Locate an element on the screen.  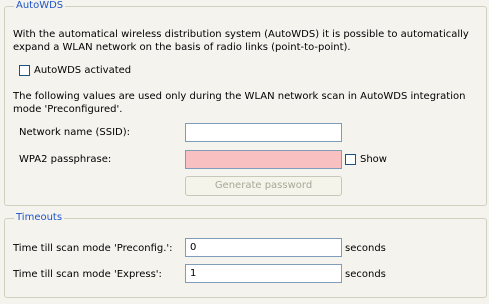
autowds-group-title: AutoWDS is located at coordinates (40, 6).